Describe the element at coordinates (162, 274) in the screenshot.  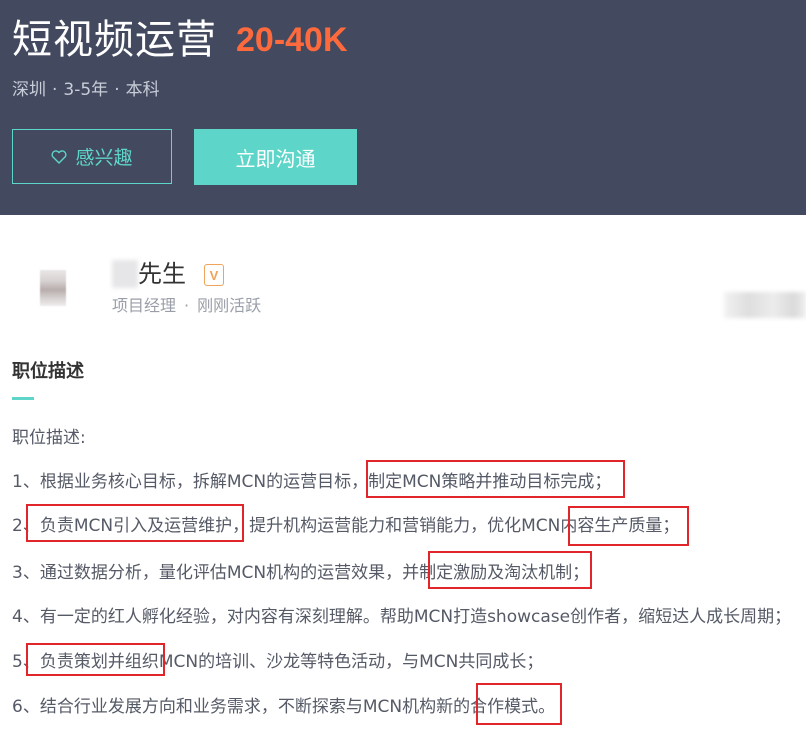
I see `recruiter-name: 先生` at that location.